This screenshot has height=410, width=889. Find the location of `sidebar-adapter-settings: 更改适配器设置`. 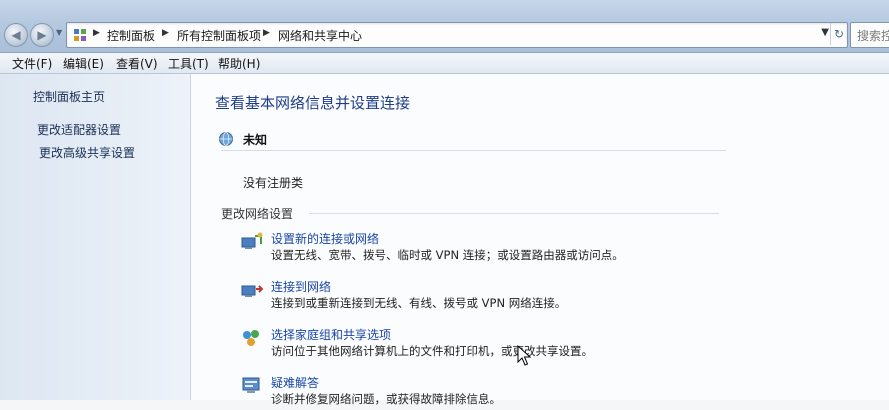

sidebar-adapter-settings: 更改适配器设置 is located at coordinates (79, 129).